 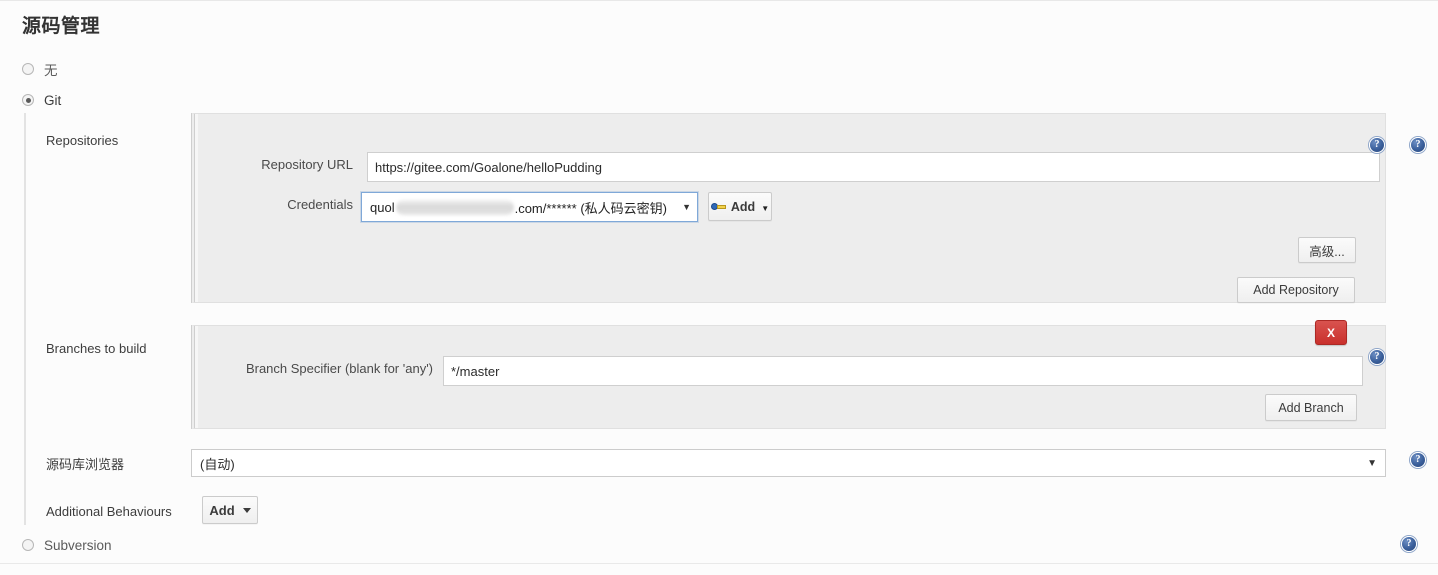 I want to click on scm-option-subversion-label: Subversion, so click(x=78, y=545).